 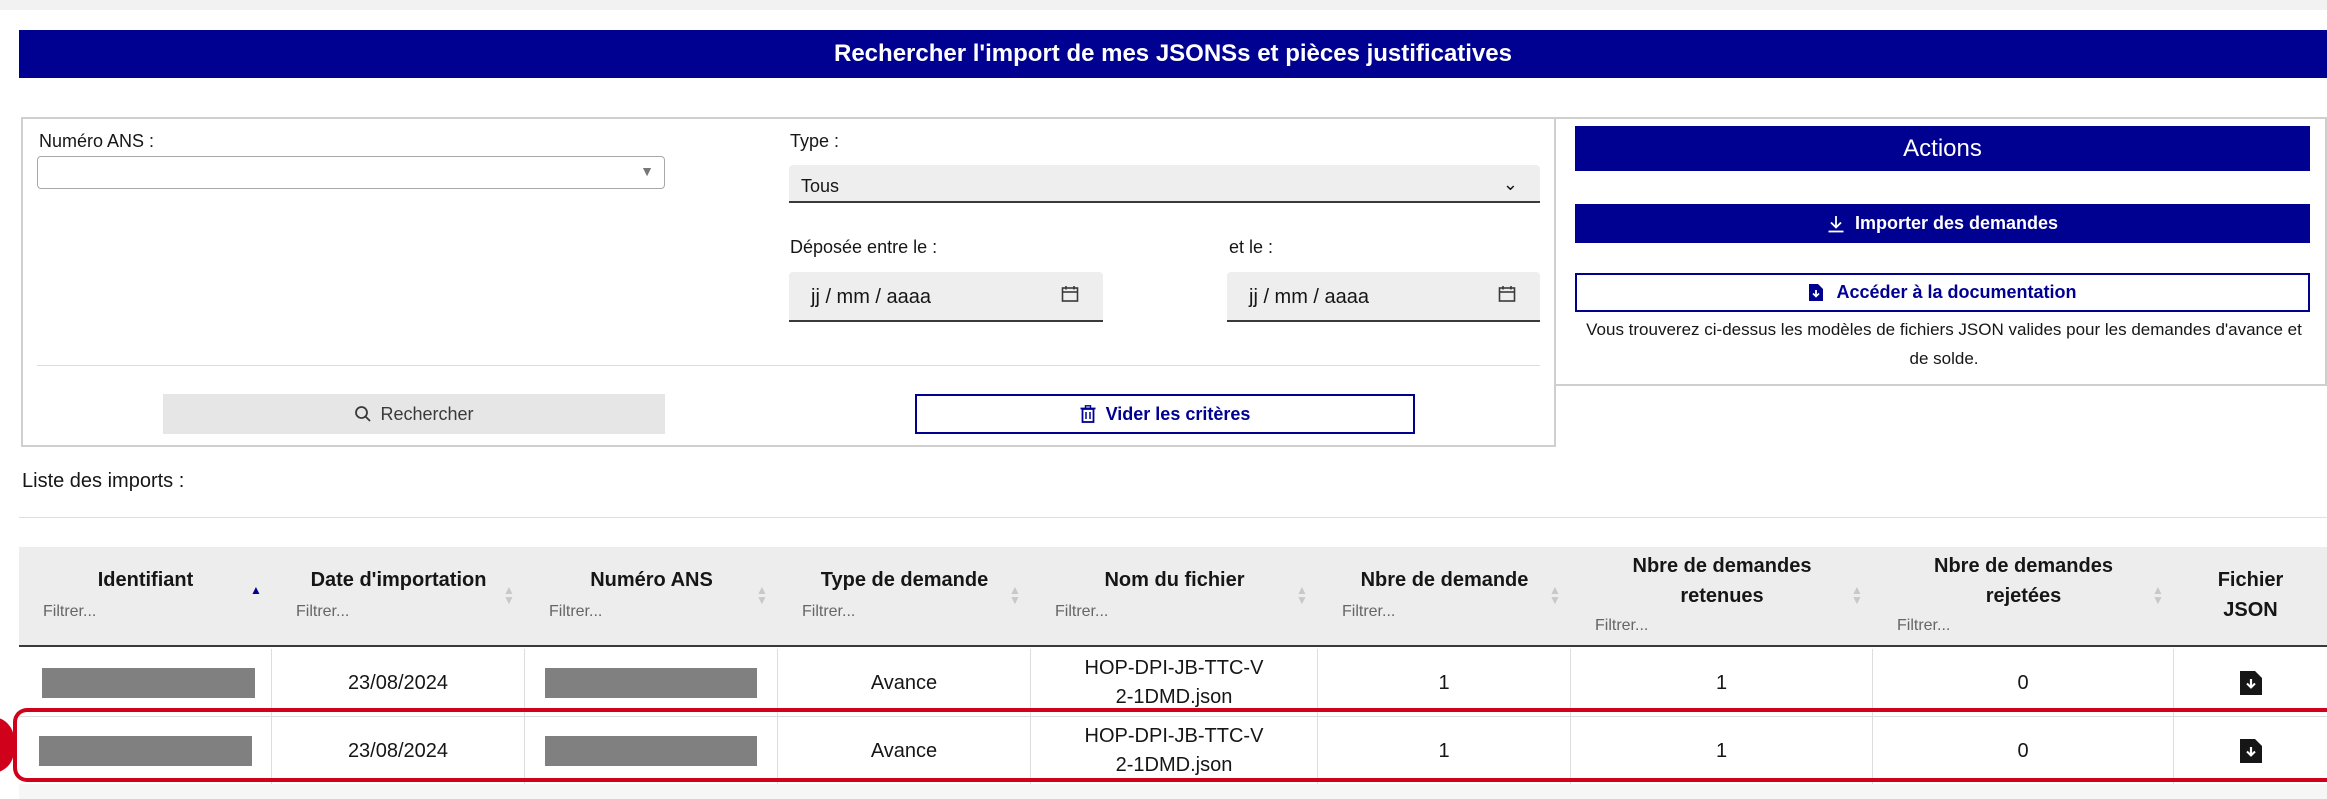 I want to click on type-label: Type :, so click(x=815, y=141).